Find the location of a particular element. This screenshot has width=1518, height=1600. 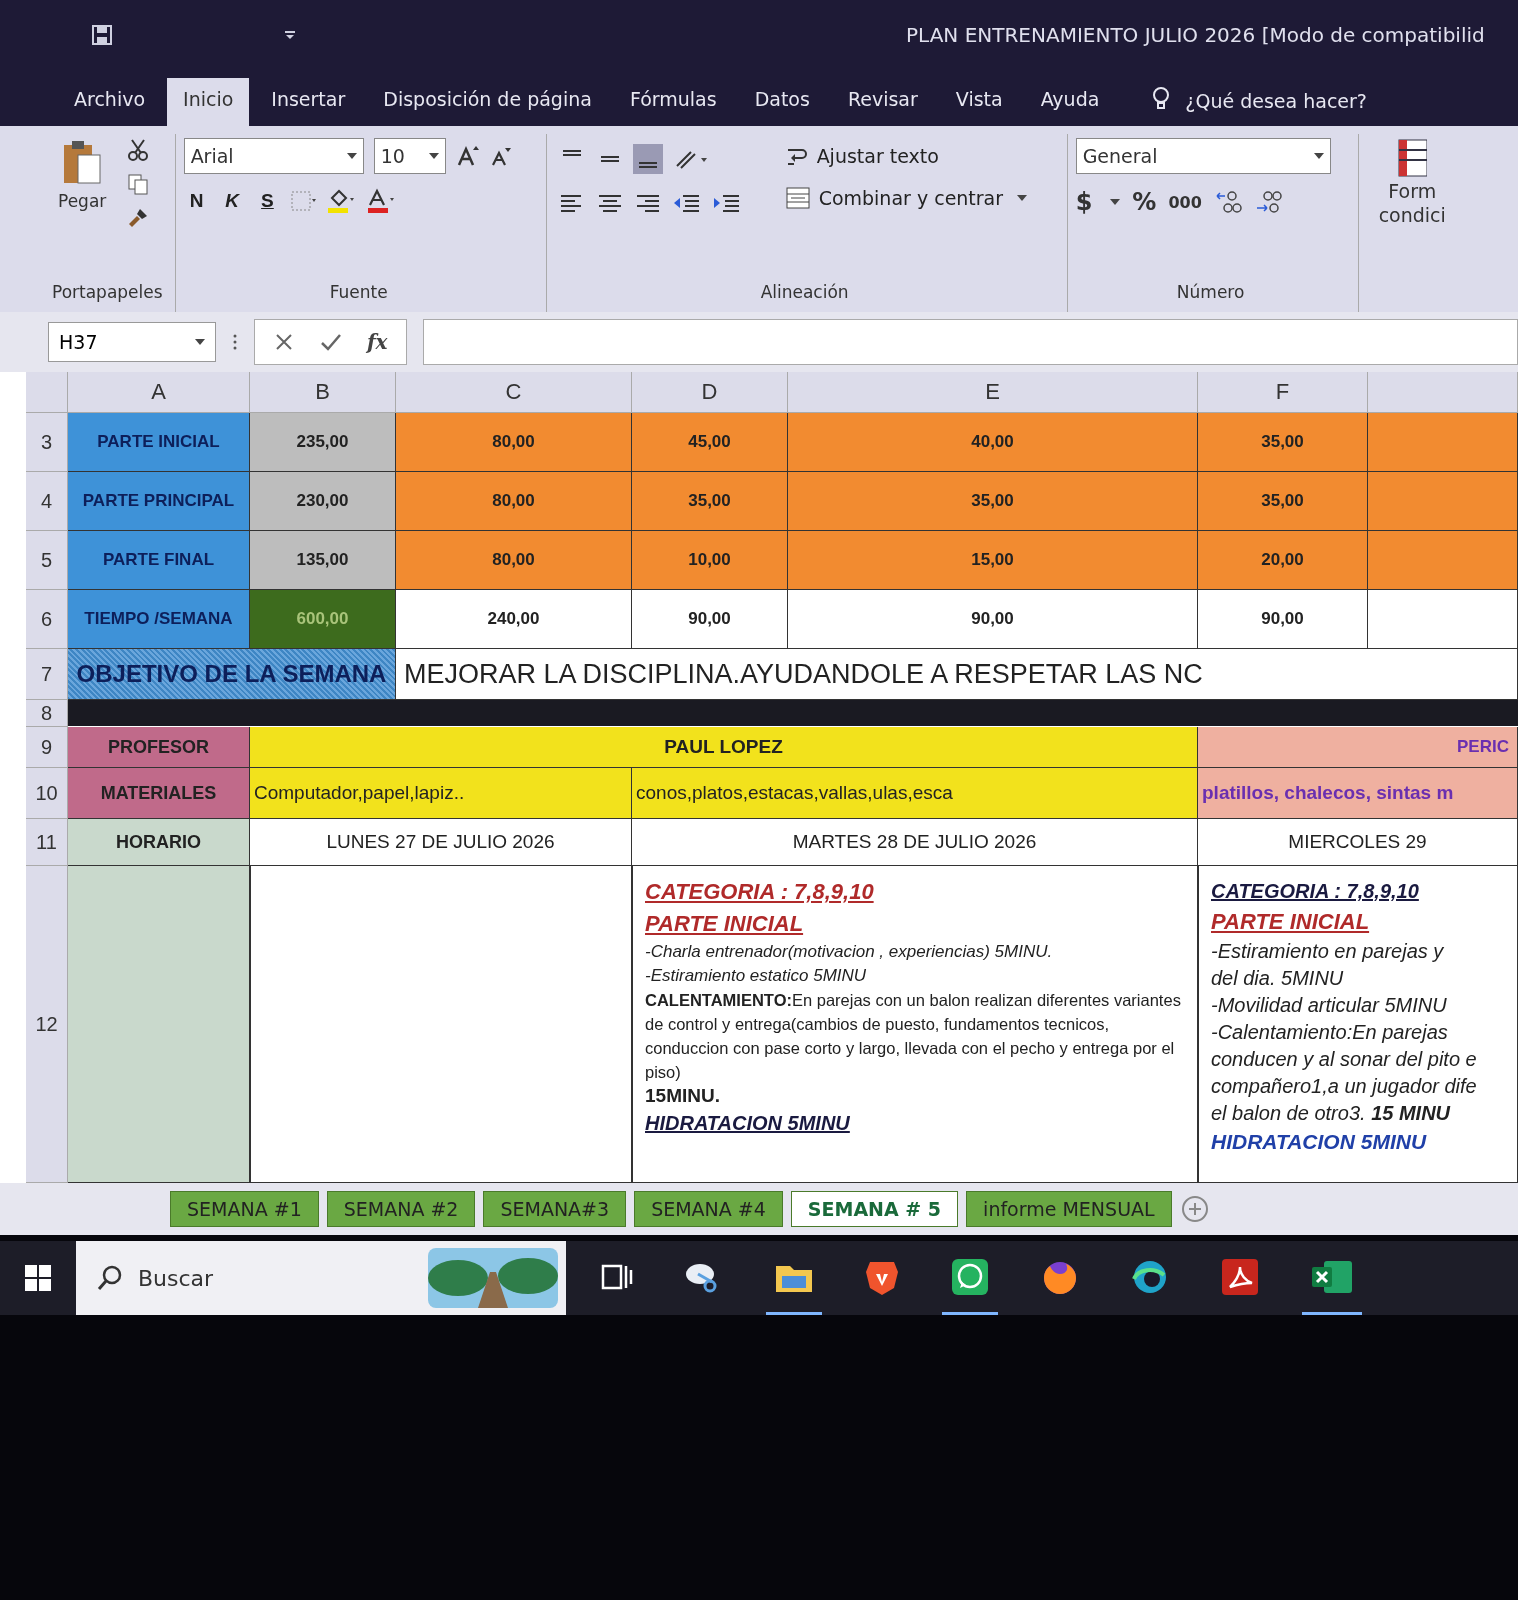

plan-text: compañero1,a un jugador dife is located at coordinates (1344, 1086).